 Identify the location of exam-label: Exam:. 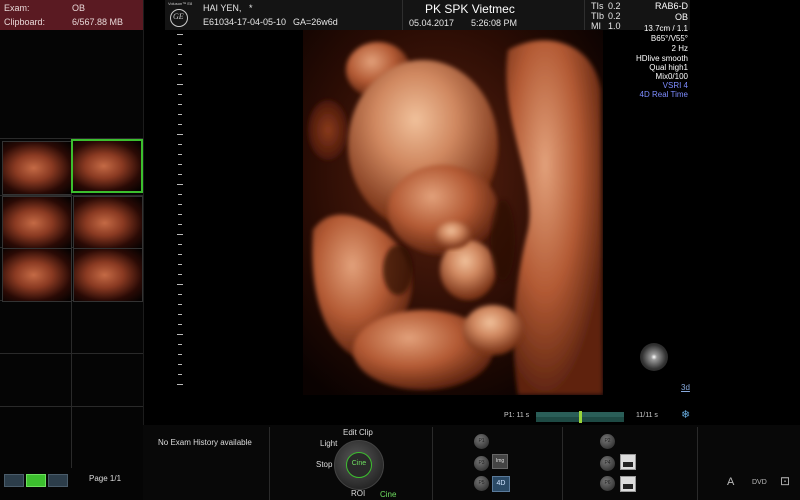
(17, 8).